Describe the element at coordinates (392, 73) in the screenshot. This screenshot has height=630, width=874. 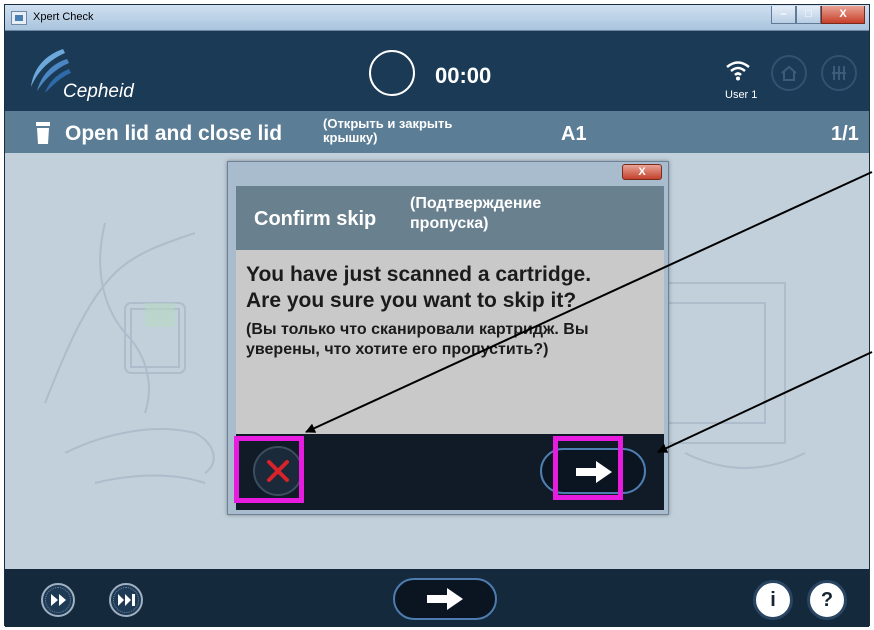
I see `timer-ring` at that location.